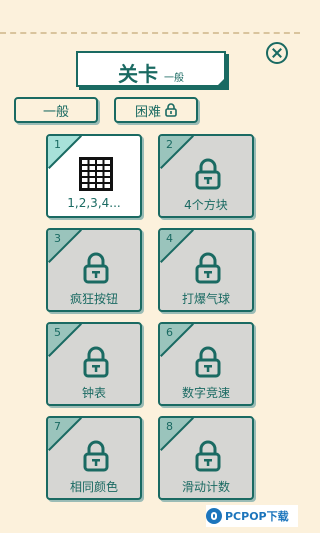 The height and width of the screenshot is (533, 320). What do you see at coordinates (169, 332) in the screenshot?
I see `level-number: 6` at bounding box center [169, 332].